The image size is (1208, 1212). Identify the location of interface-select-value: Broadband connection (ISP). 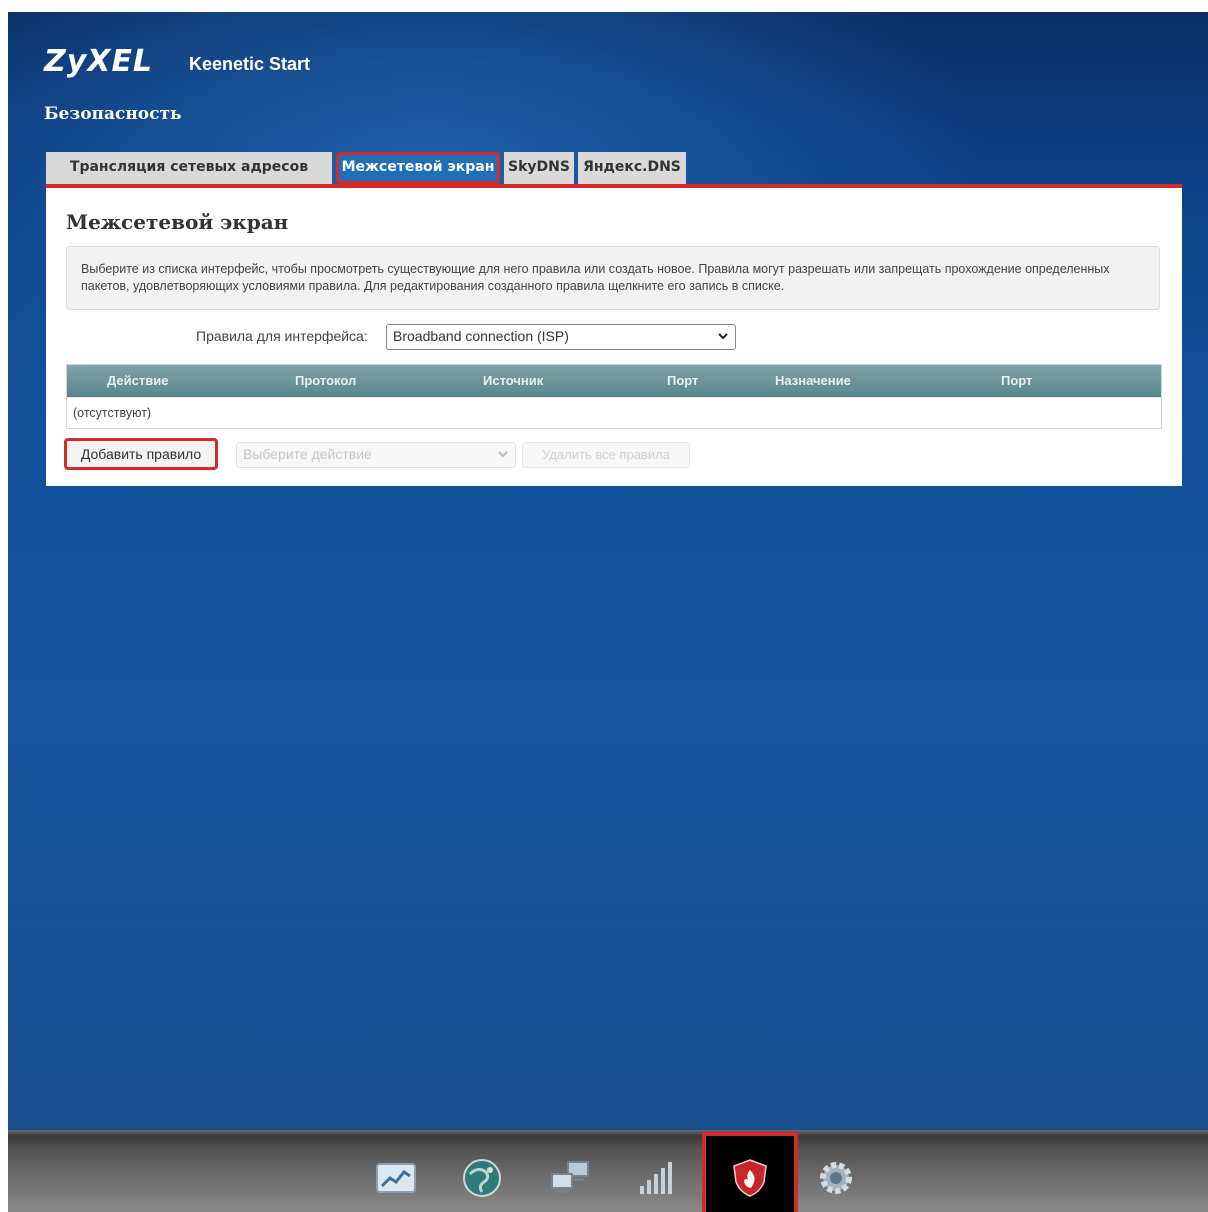
(481, 336).